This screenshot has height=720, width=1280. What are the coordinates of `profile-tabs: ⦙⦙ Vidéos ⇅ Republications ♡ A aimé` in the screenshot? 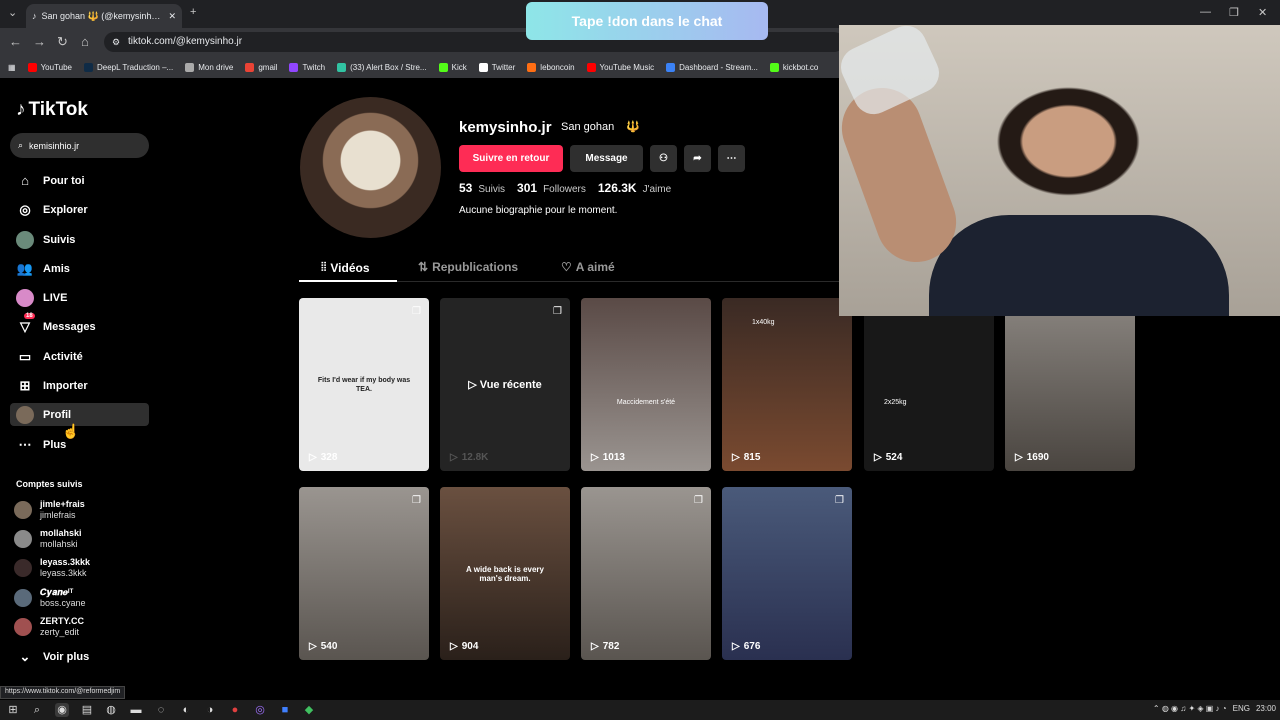 It's located at (569, 269).